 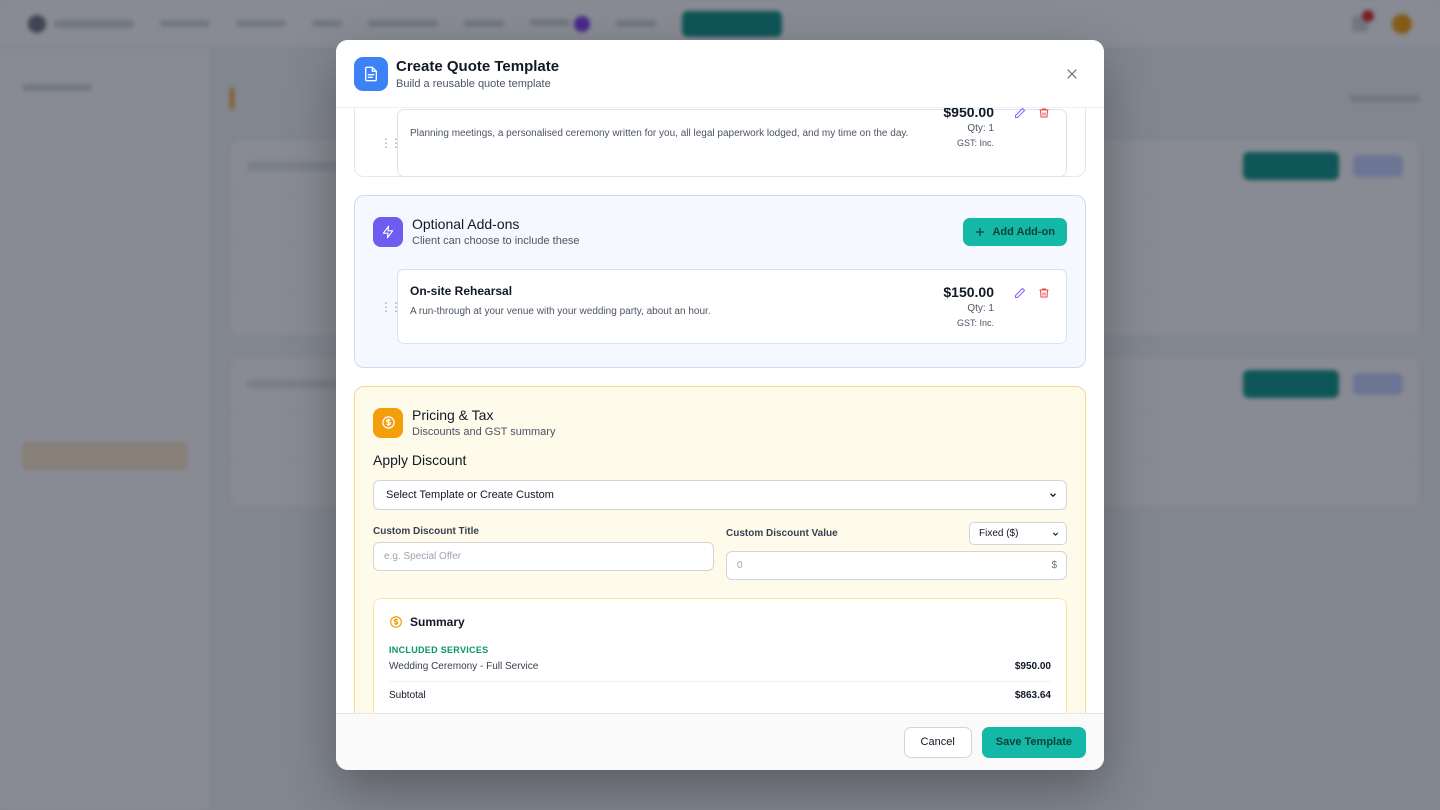 What do you see at coordinates (980, 231) in the screenshot?
I see `plus-icon` at bounding box center [980, 231].